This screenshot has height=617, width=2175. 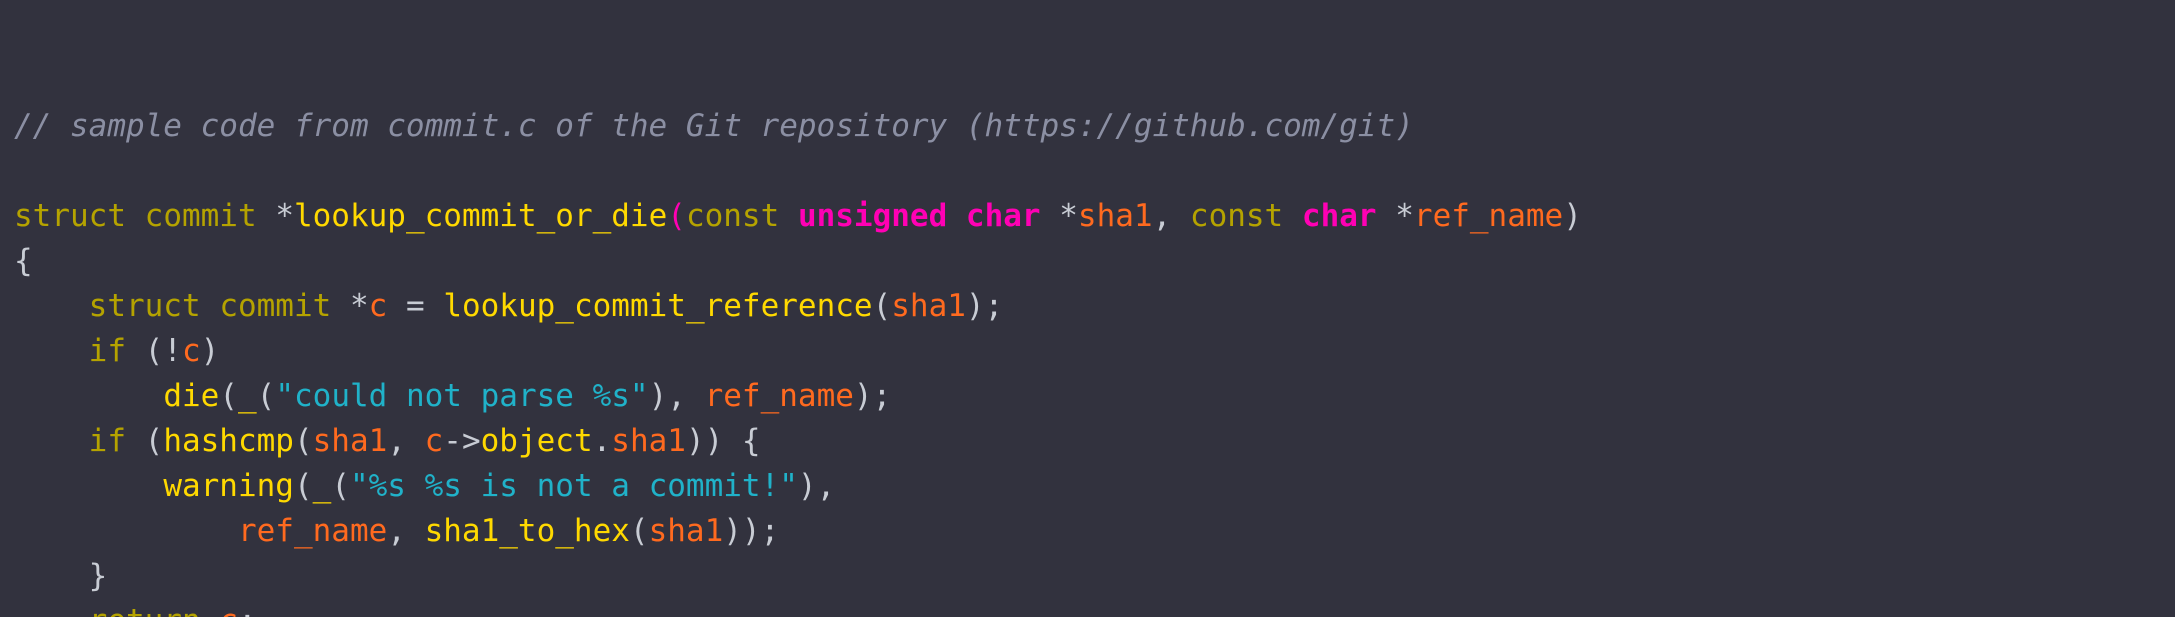 I want to click on code-token: sha1_to_hex, so click(x=527, y=531).